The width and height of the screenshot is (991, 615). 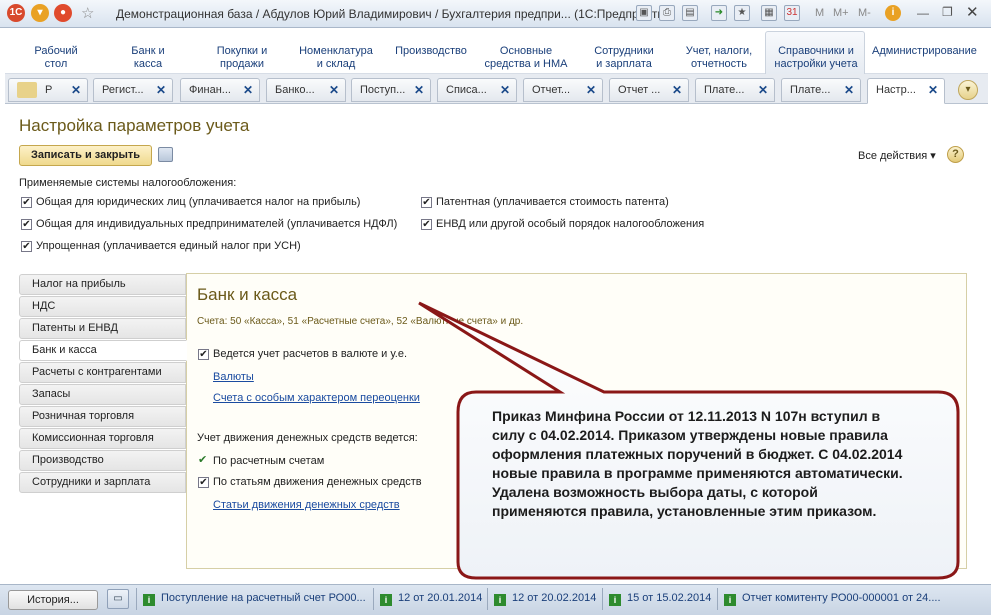 I want to click on status-task: i 12 от 20.01.2014, so click(x=431, y=599).